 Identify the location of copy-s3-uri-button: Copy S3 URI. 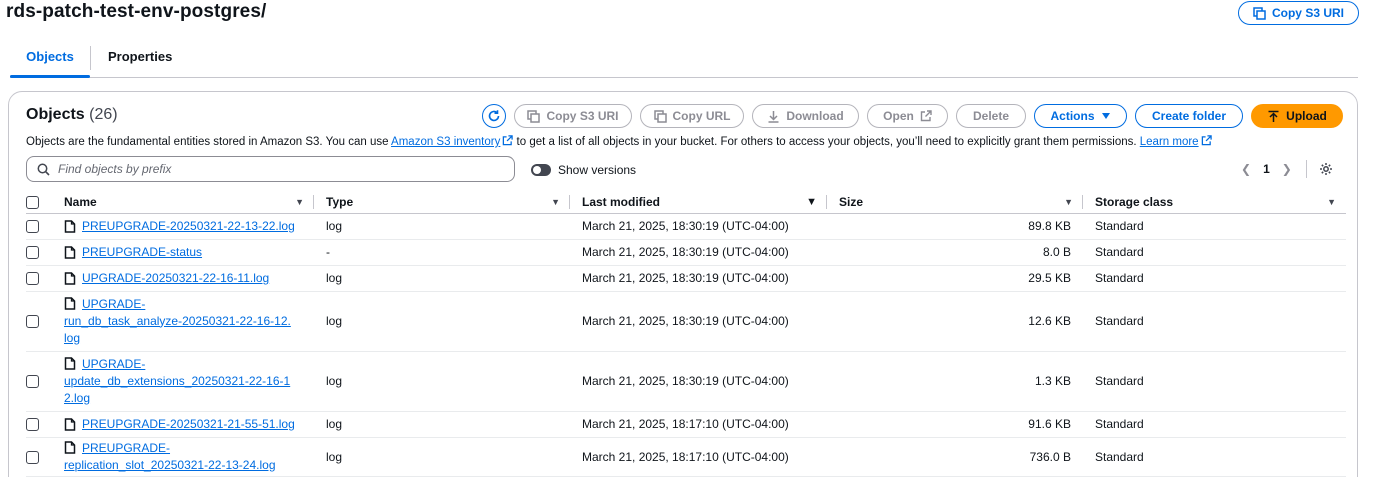
(1298, 13).